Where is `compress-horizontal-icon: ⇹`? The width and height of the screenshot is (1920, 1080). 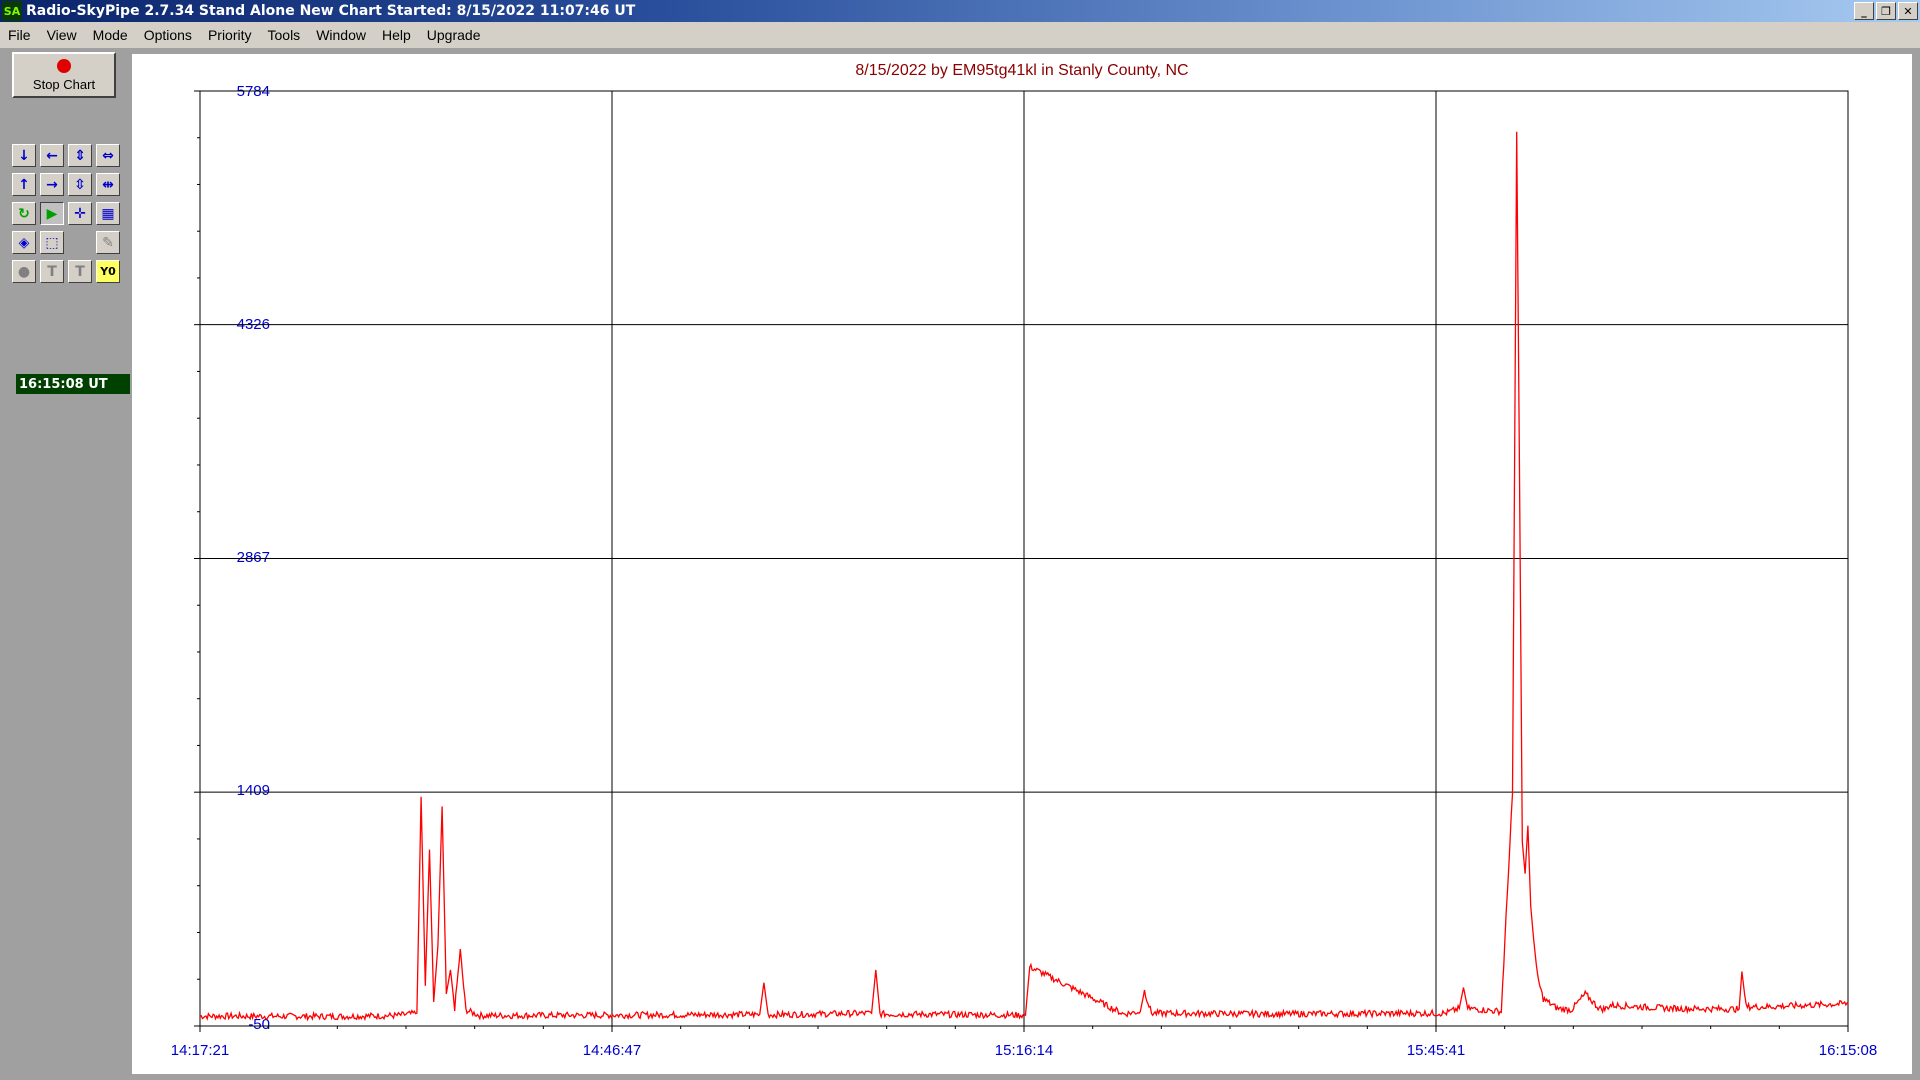
compress-horizontal-icon: ⇹ is located at coordinates (108, 184).